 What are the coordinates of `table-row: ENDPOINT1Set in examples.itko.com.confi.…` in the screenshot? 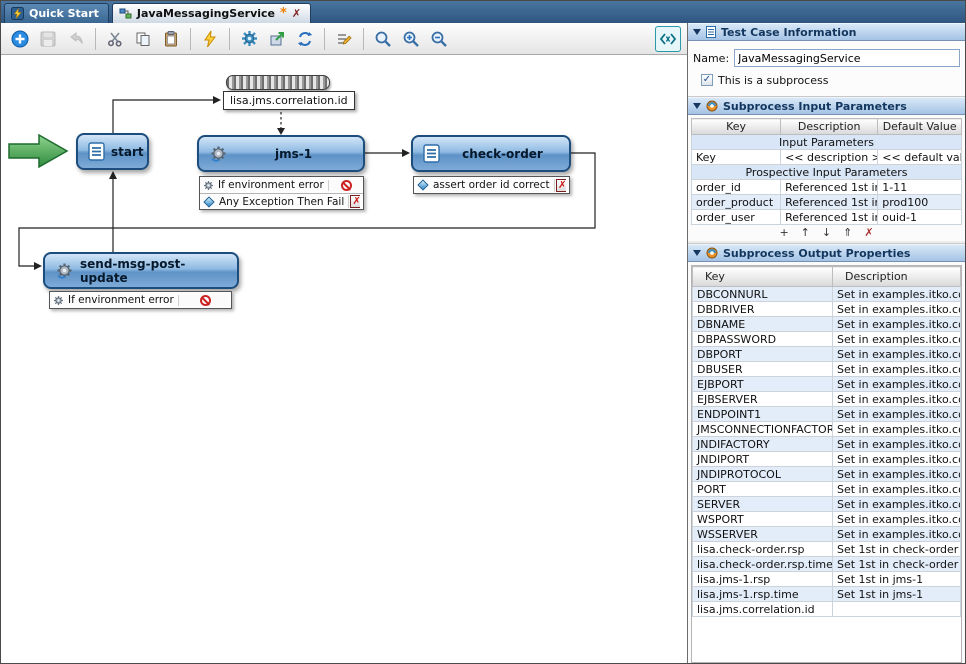 It's located at (826, 414).